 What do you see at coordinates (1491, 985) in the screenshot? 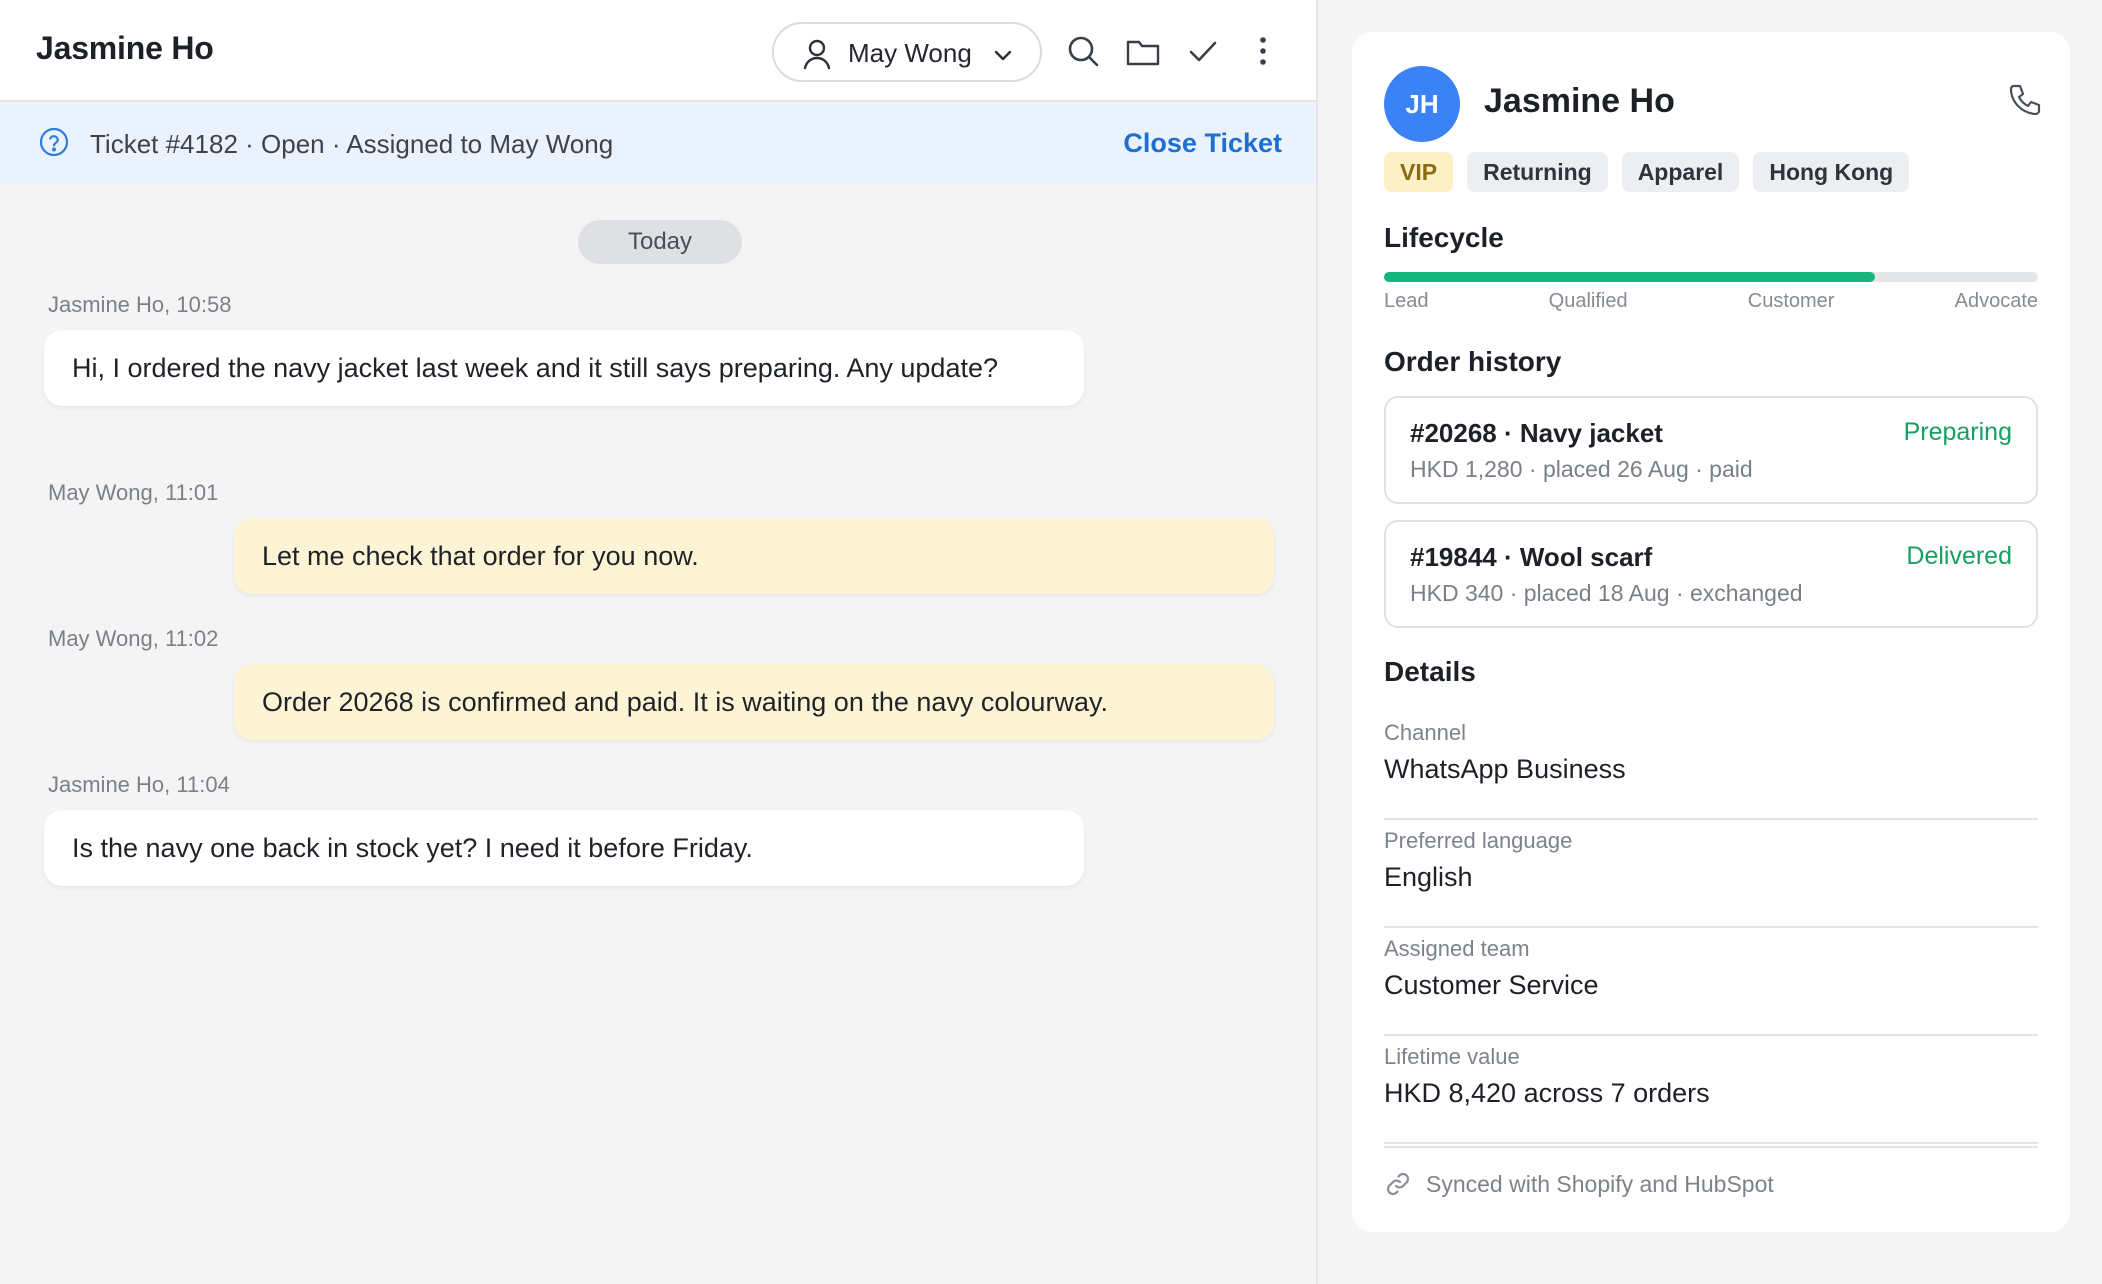
I see `detail-value: Customer Service` at bounding box center [1491, 985].